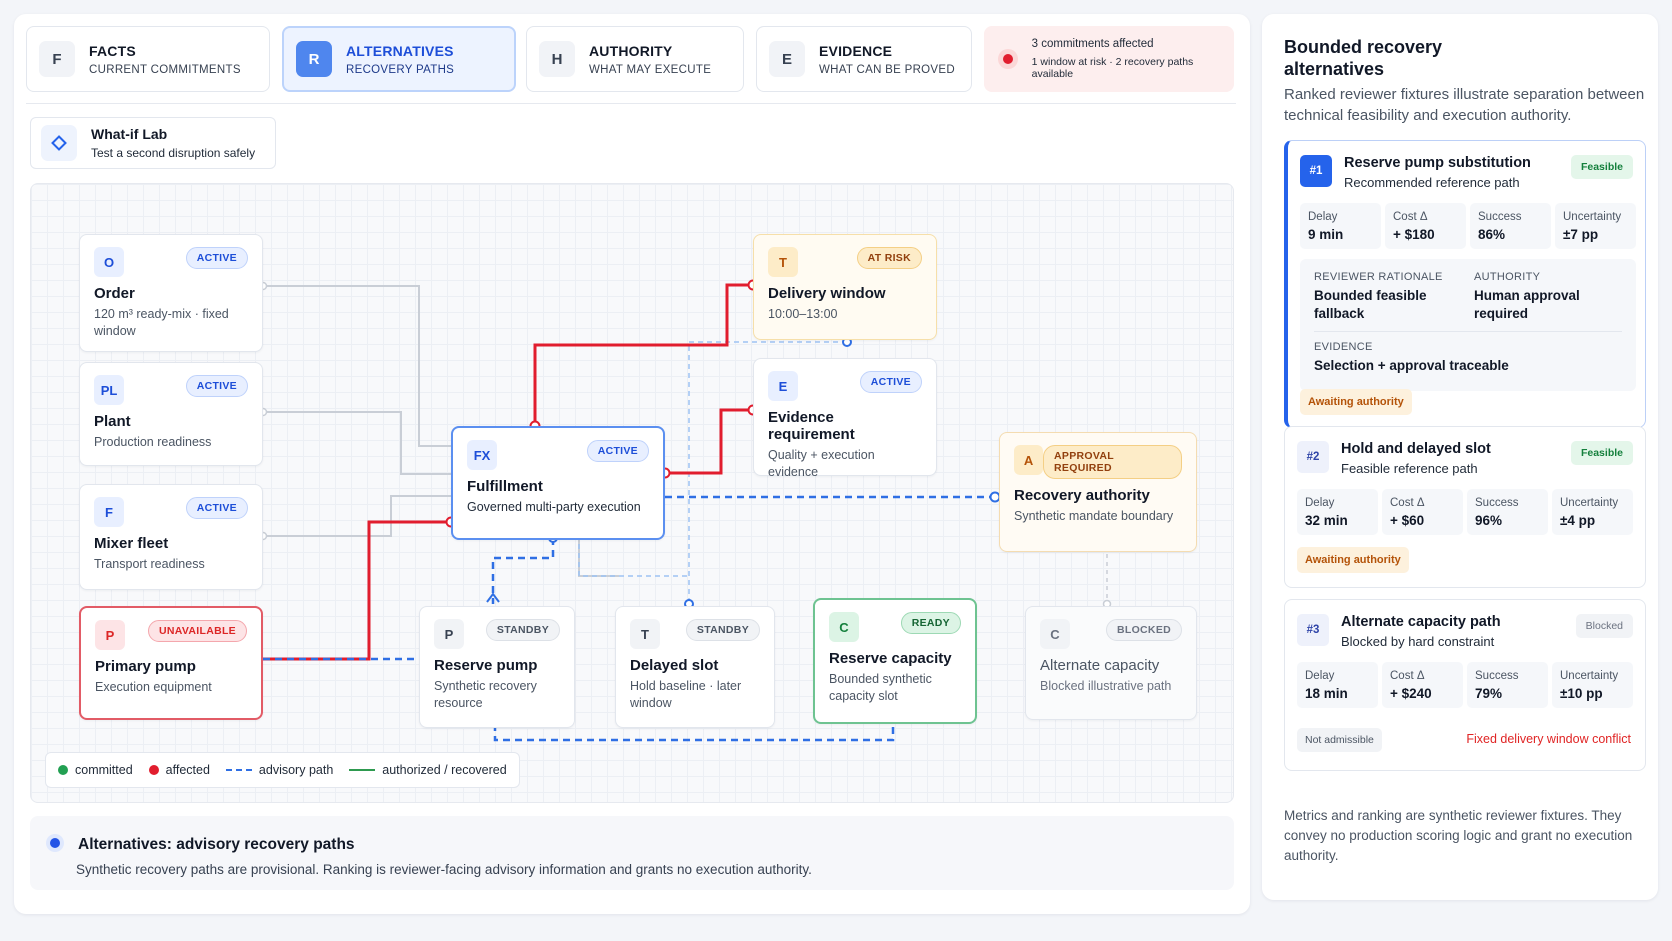  Describe the element at coordinates (112, 421) in the screenshot. I see `node-plant-title: Plant` at that location.